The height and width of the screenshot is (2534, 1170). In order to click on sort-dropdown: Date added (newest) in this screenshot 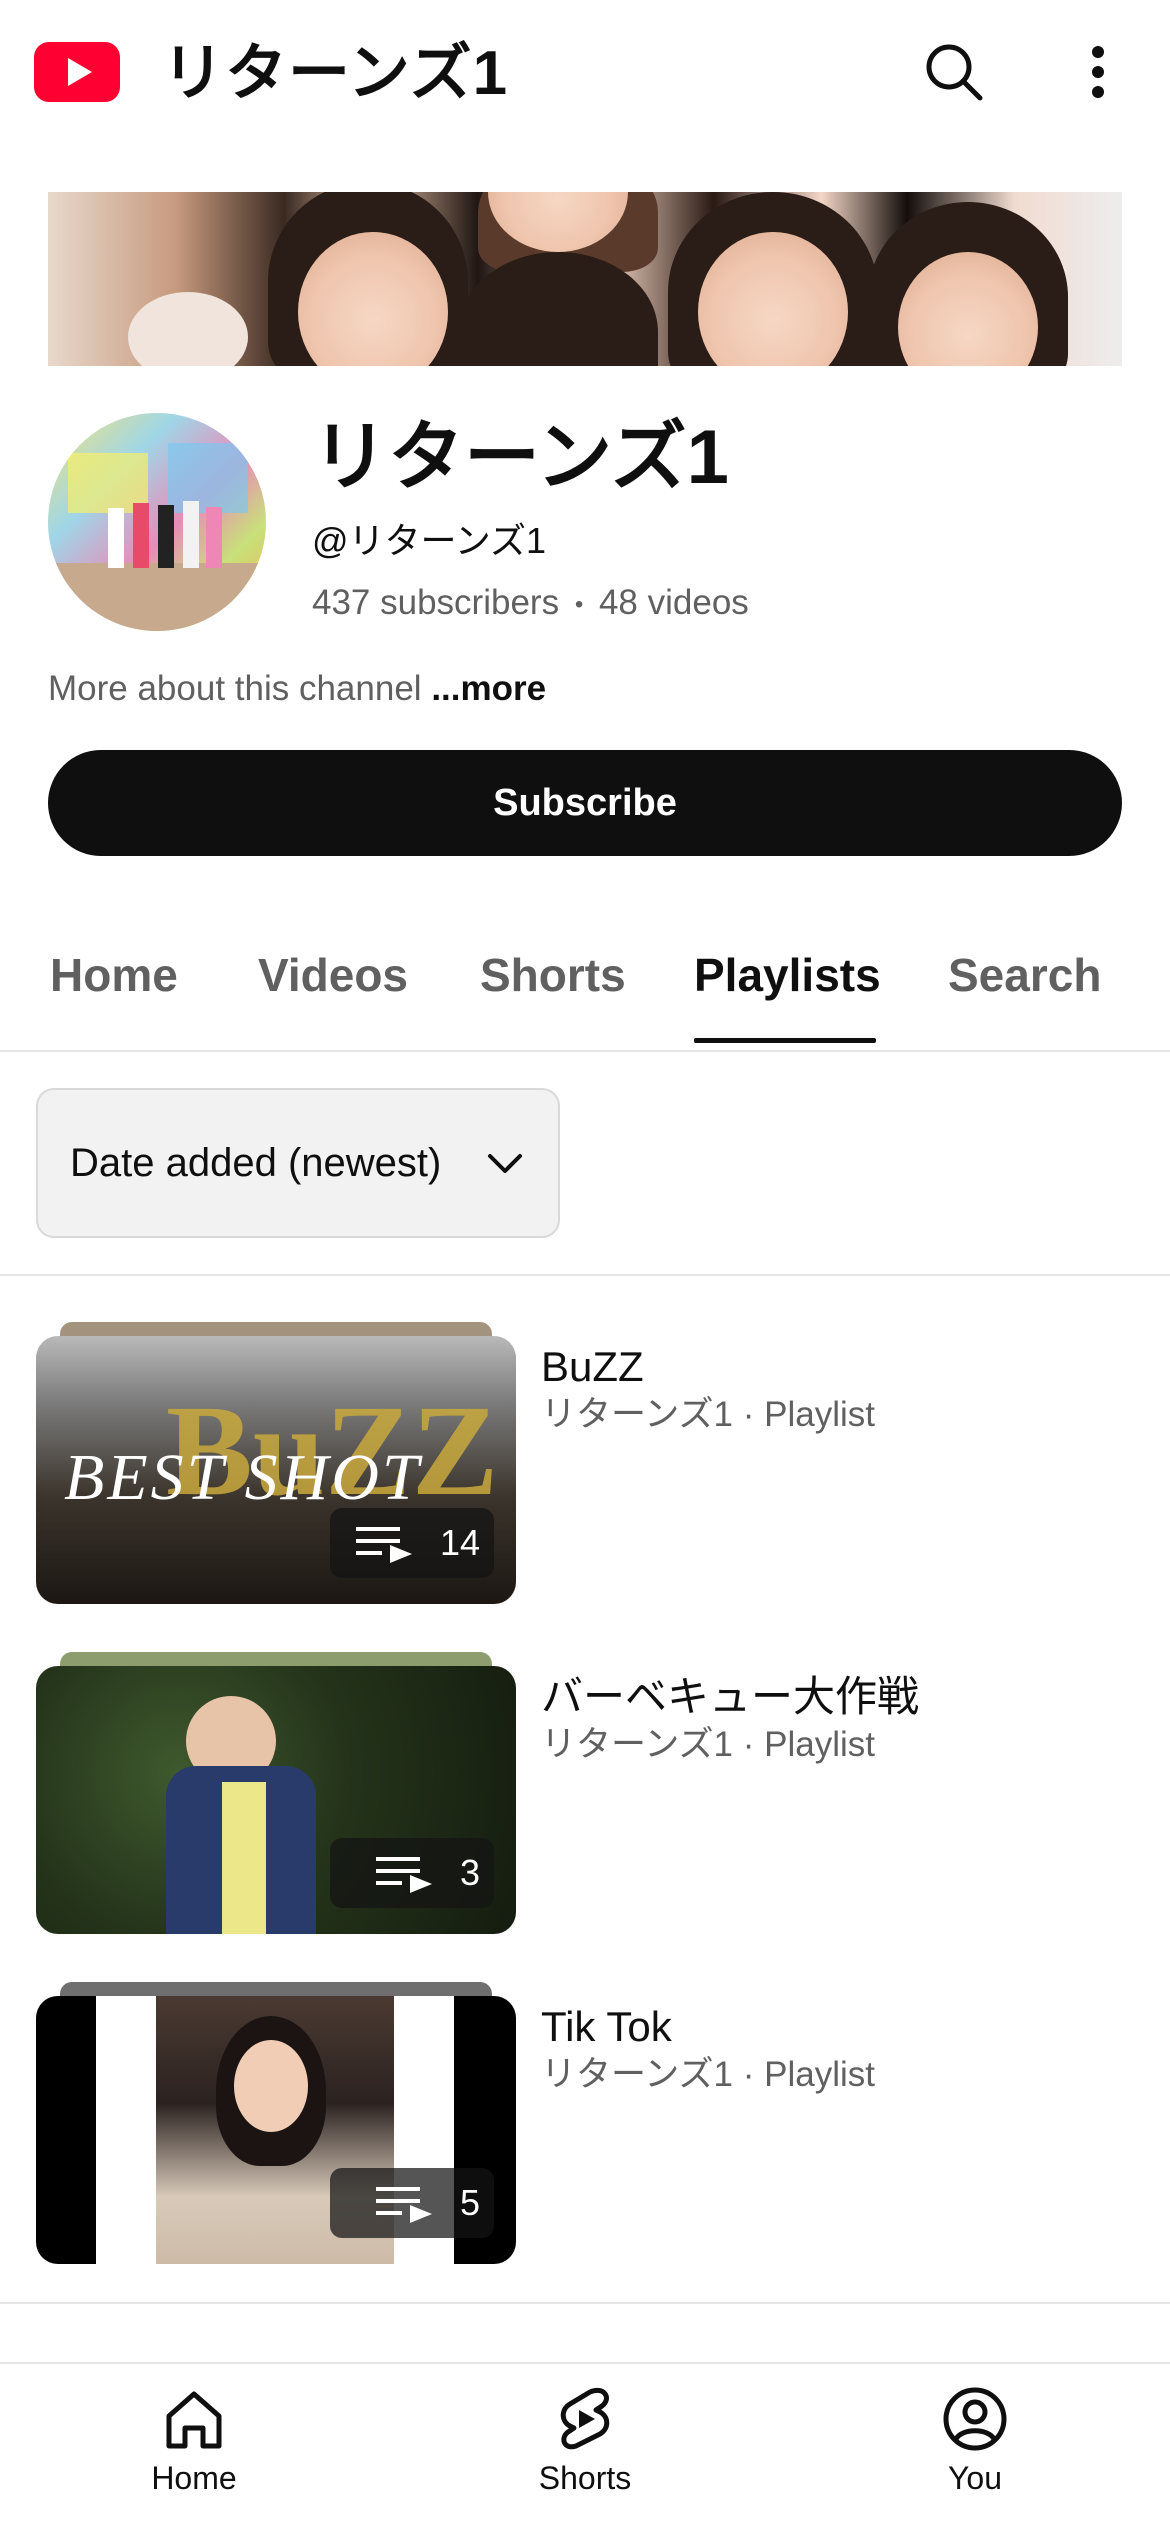, I will do `click(298, 1163)`.